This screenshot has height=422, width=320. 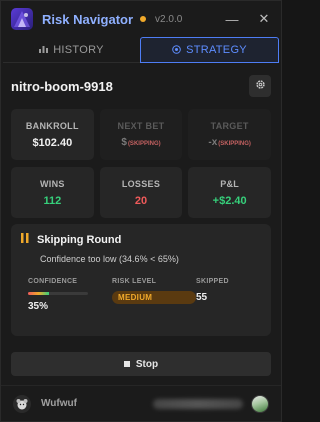 What do you see at coordinates (109, 259) in the screenshot?
I see `status-subtitle: Confidence too low (34.6% < 65%)` at bounding box center [109, 259].